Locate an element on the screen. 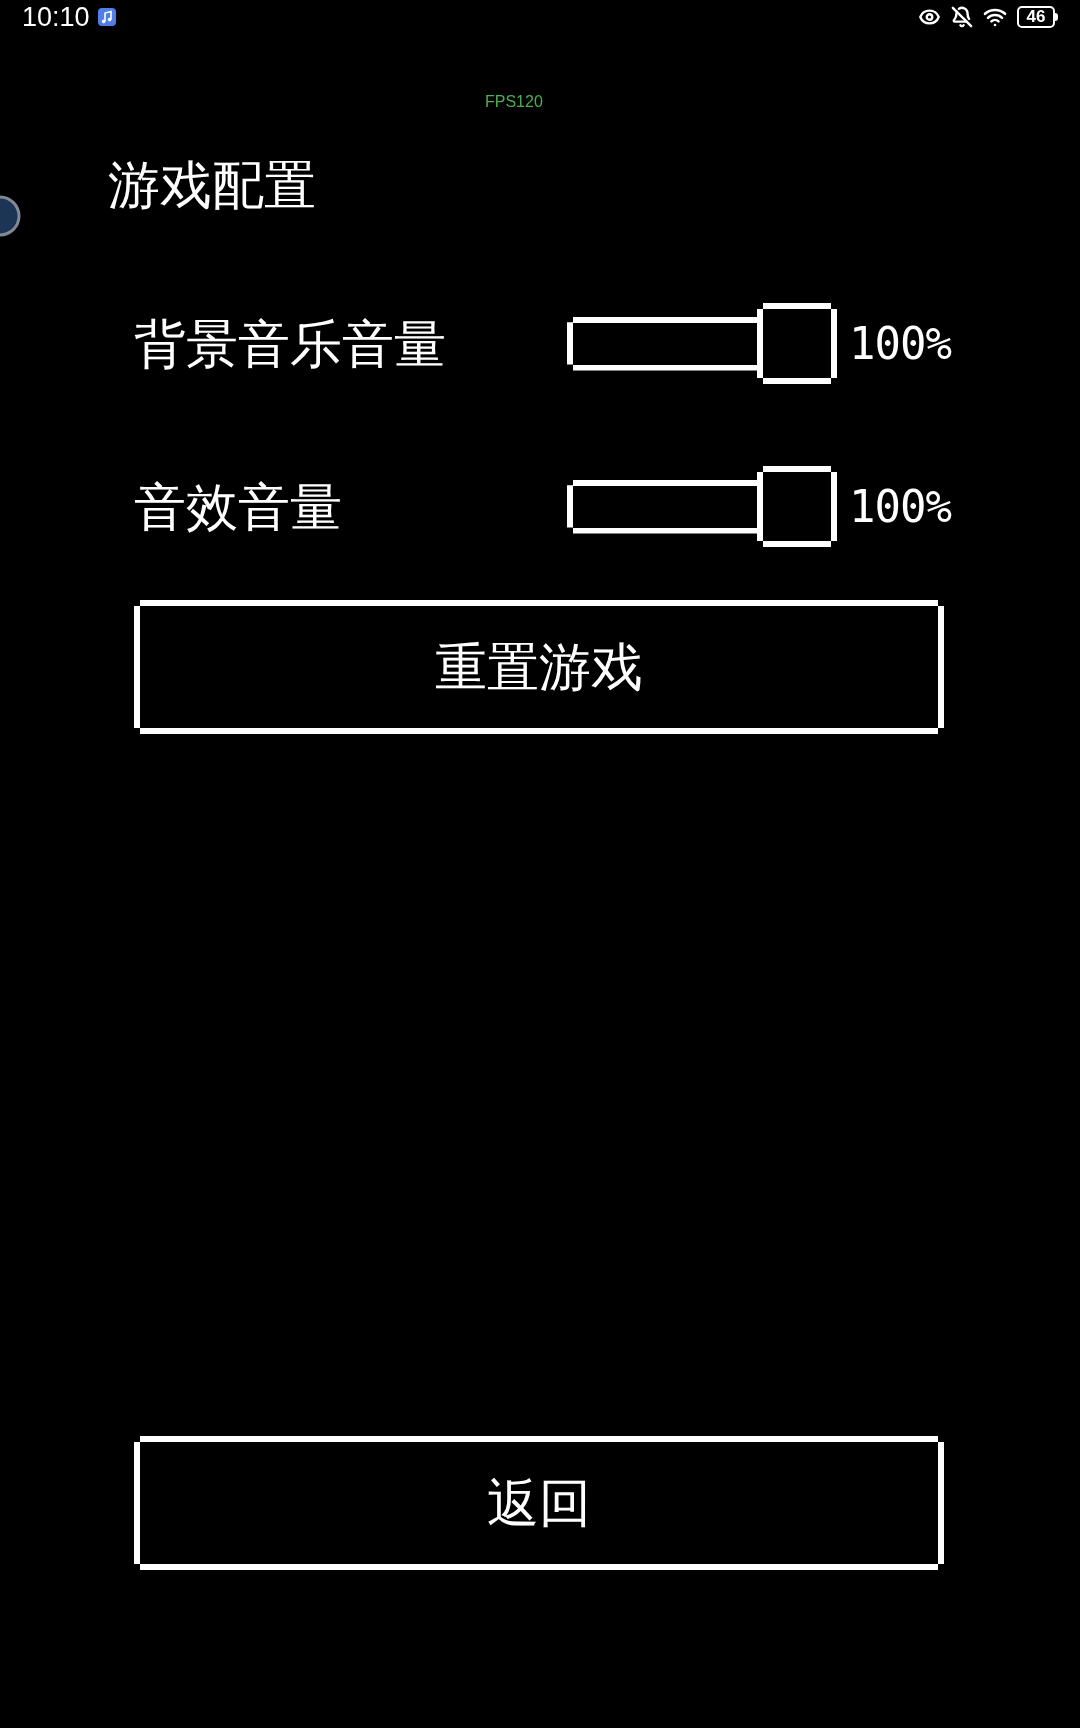 Image resolution: width=1080 pixels, height=1728 pixels. muted-bell-icon is located at coordinates (962, 17).